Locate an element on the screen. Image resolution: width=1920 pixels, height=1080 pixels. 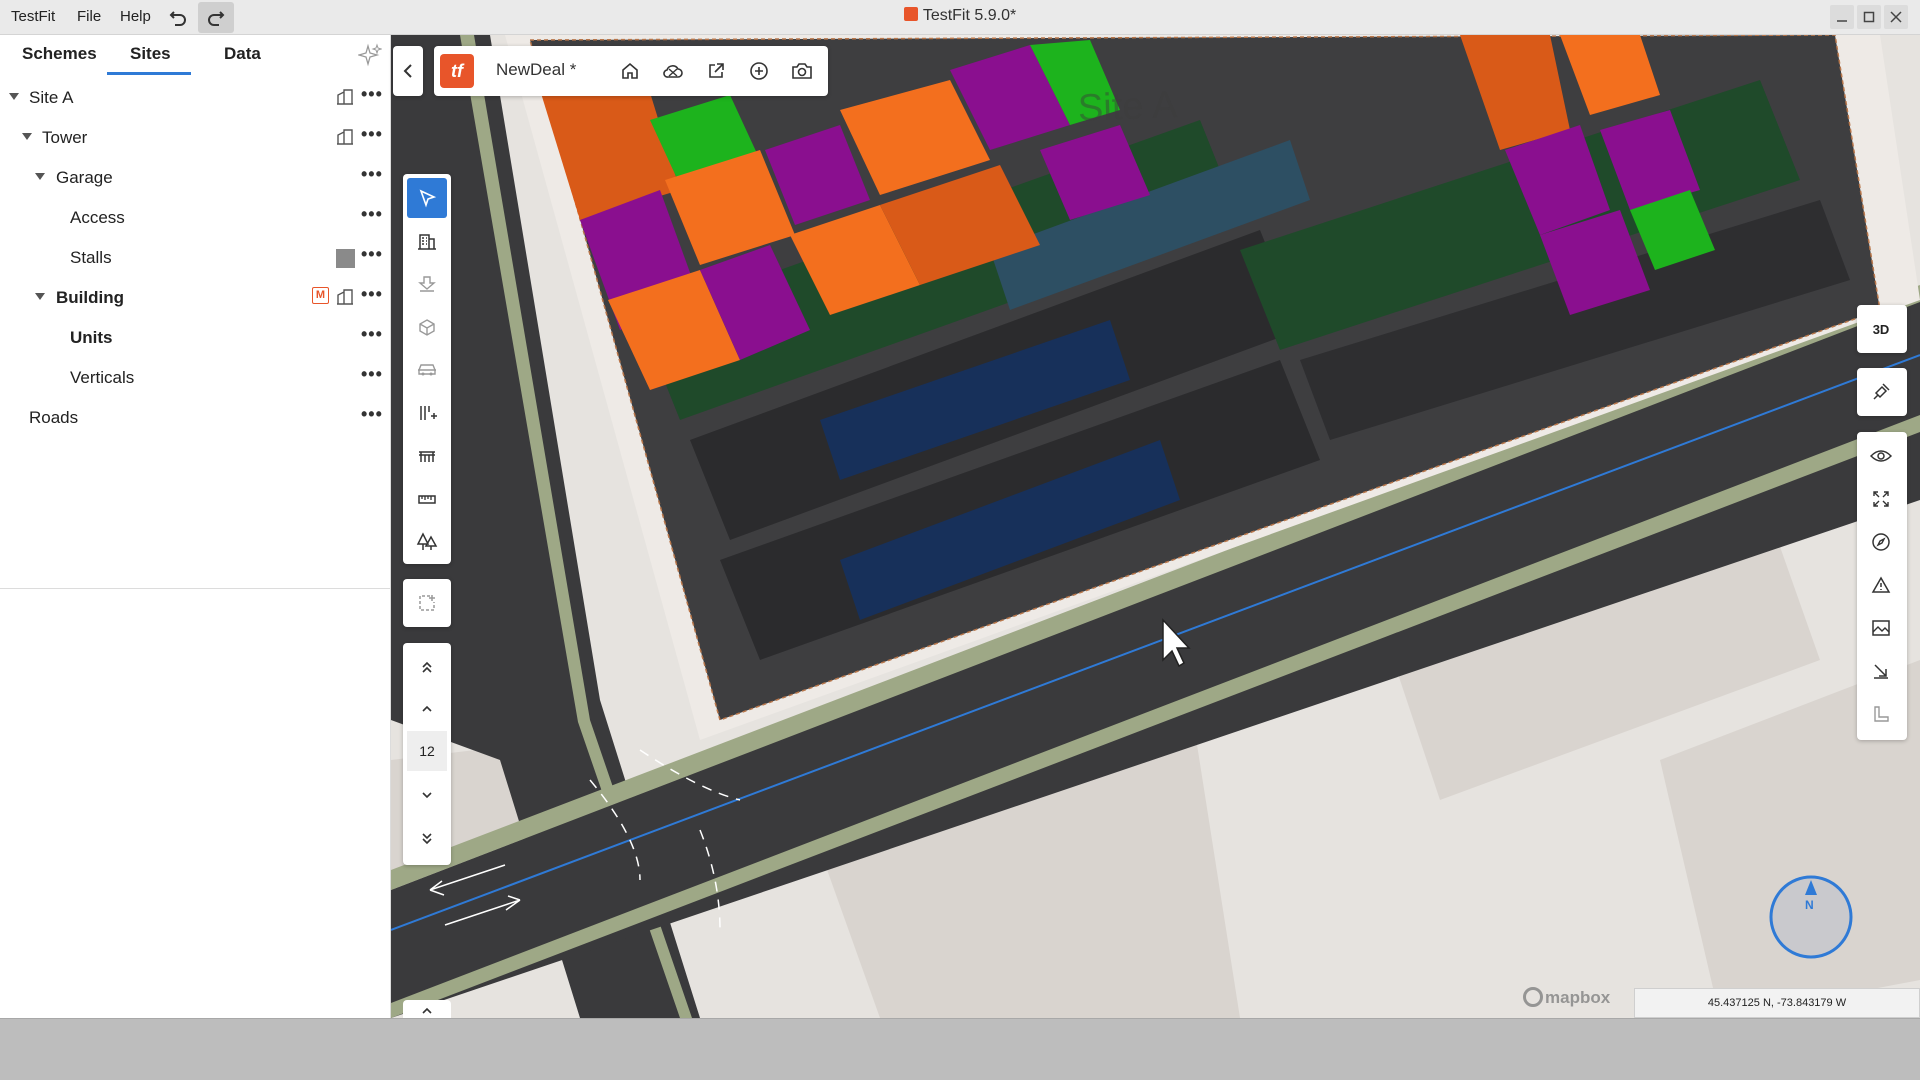
ruler-corner-icon is located at coordinates (1881, 714).